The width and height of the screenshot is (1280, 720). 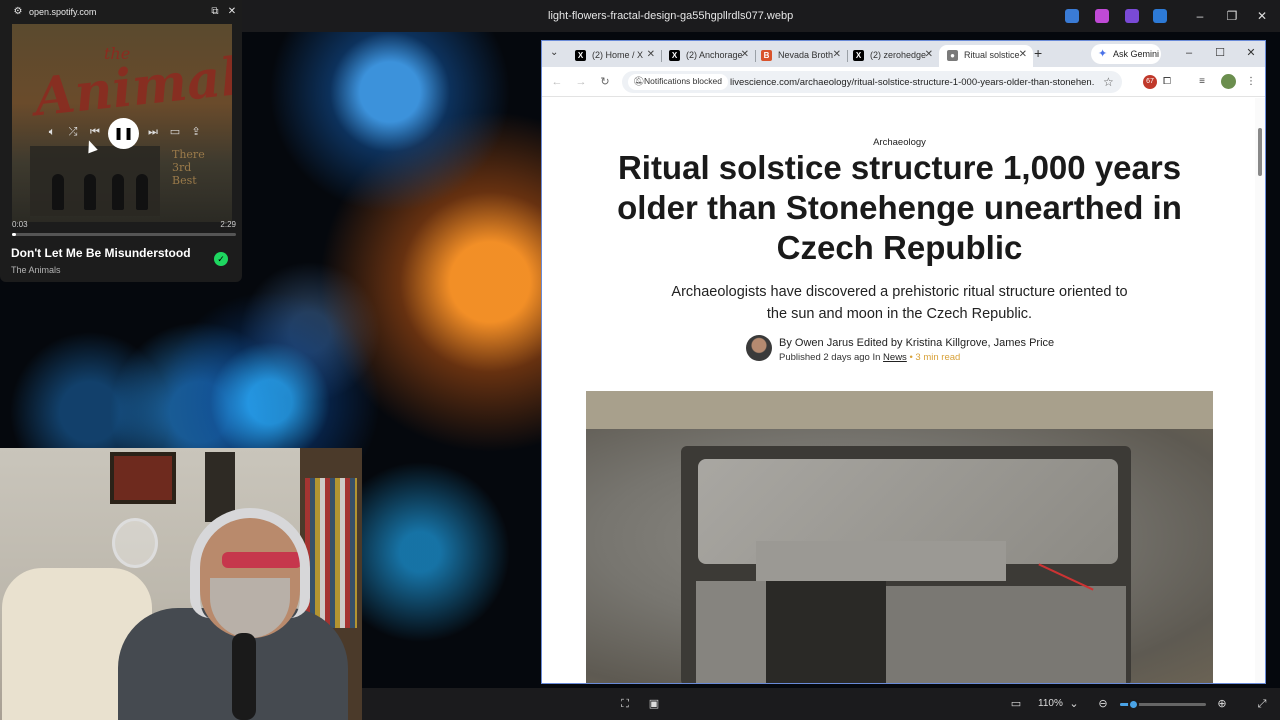 What do you see at coordinates (625, 704) in the screenshot?
I see `crop-icon: ⛶` at bounding box center [625, 704].